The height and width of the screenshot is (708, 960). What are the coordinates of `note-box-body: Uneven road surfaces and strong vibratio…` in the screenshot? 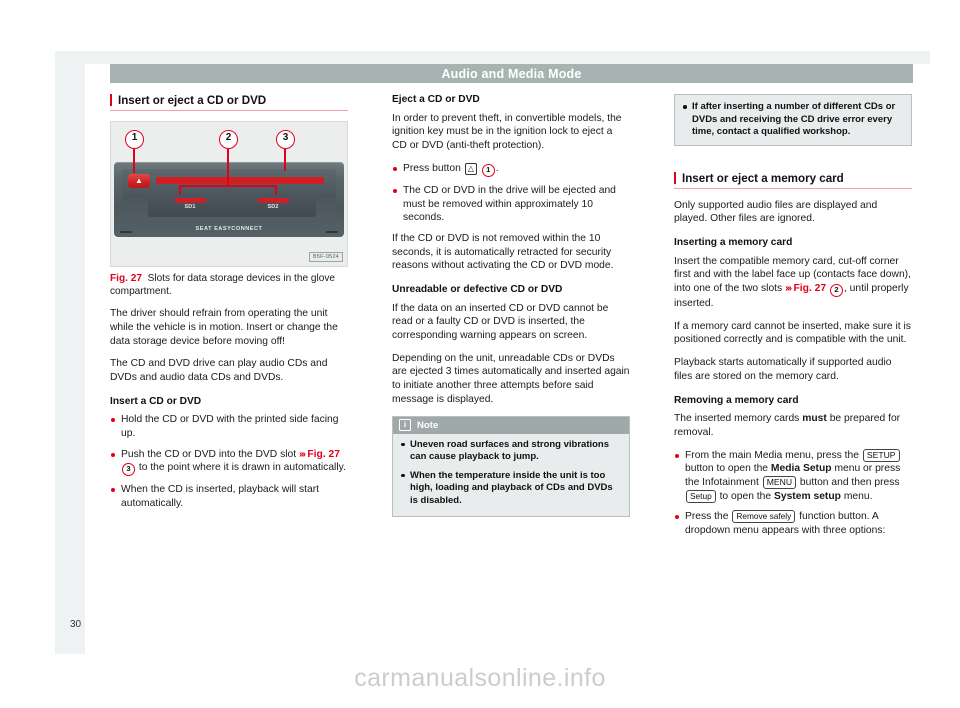 It's located at (511, 475).